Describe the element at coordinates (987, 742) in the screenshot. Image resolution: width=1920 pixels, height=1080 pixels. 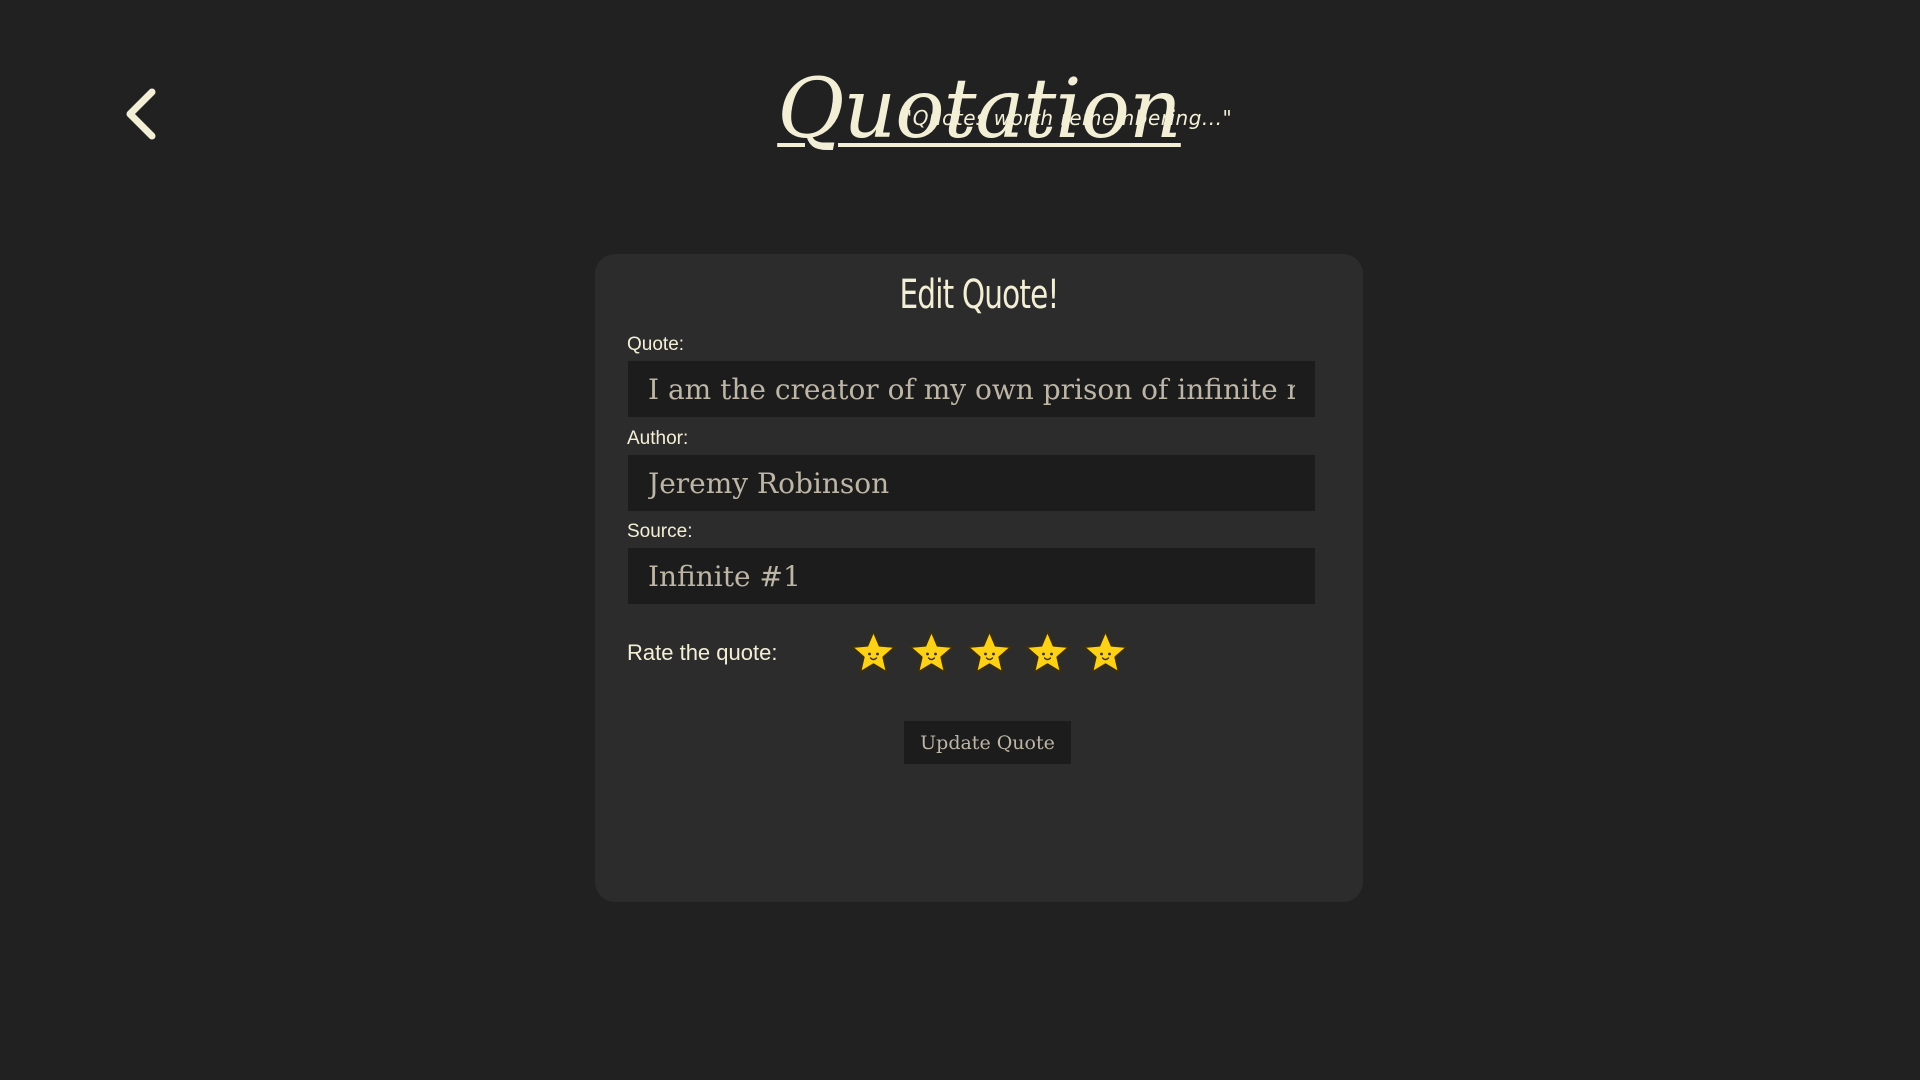
I see `update-quote-button: Update Quote` at that location.